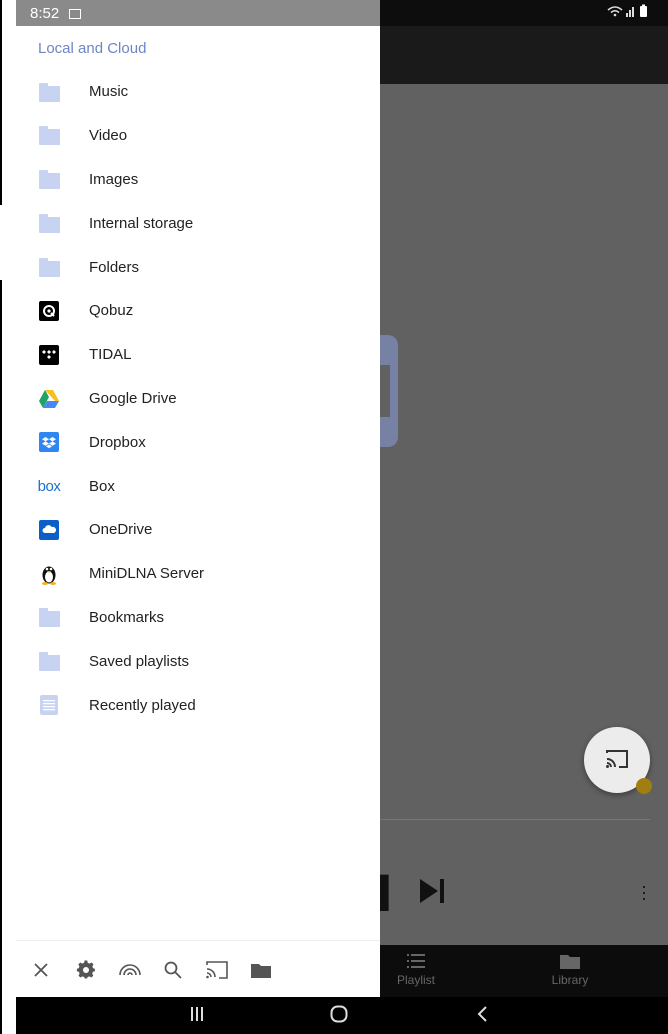  What do you see at coordinates (644, 892) in the screenshot?
I see `more-options-icon: · · ·` at bounding box center [644, 892].